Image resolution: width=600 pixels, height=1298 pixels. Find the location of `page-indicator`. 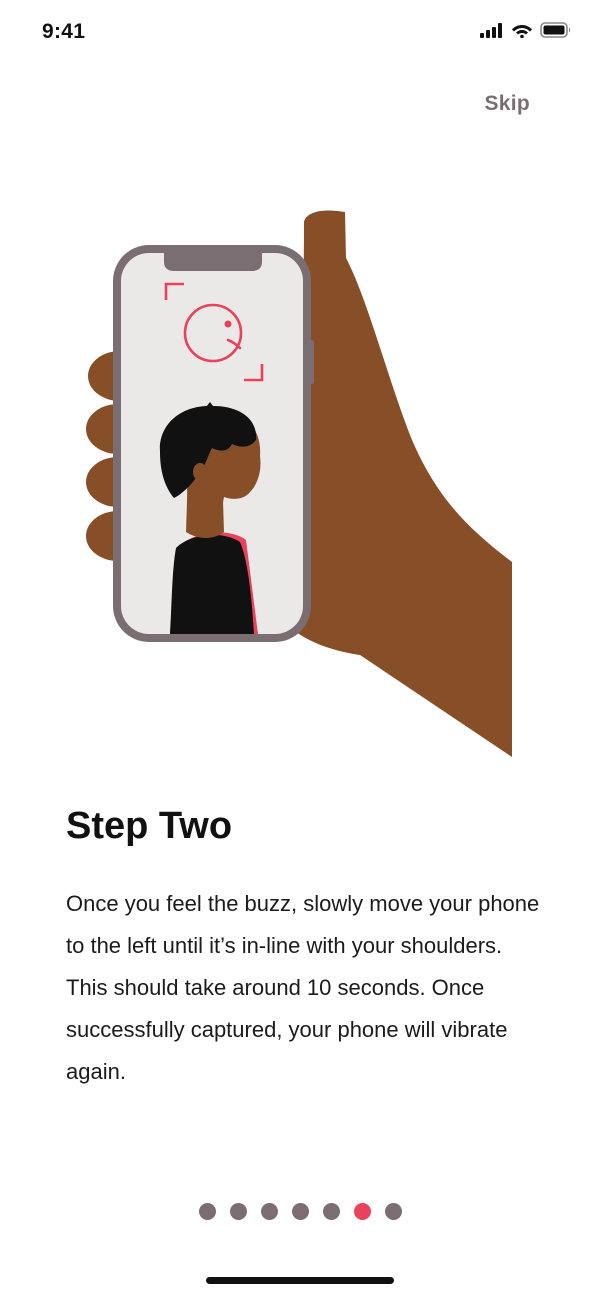

page-indicator is located at coordinates (300, 1211).